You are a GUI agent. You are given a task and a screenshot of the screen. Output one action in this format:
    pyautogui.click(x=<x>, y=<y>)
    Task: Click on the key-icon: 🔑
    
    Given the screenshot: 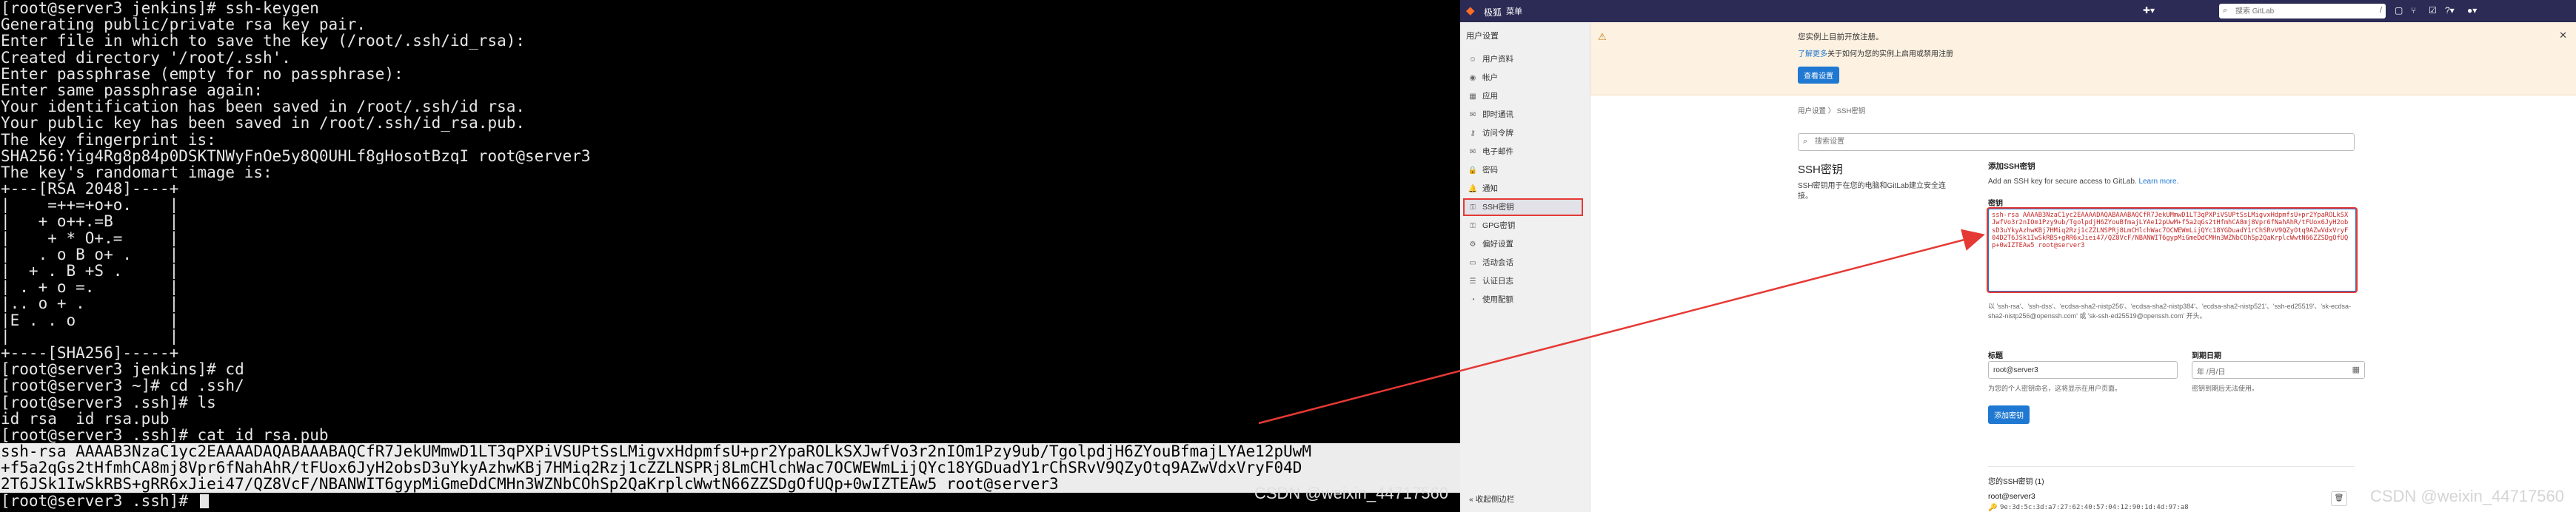 What is the action you would take?
    pyautogui.click(x=1993, y=508)
    